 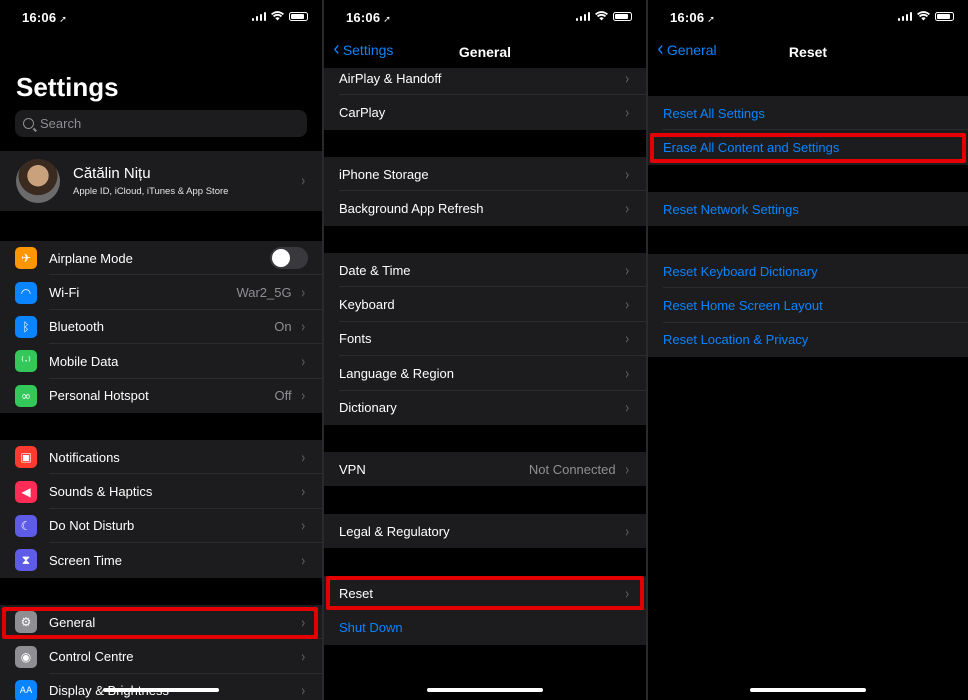 What do you see at coordinates (91, 258) in the screenshot?
I see `row-label: Airplane Mode` at bounding box center [91, 258].